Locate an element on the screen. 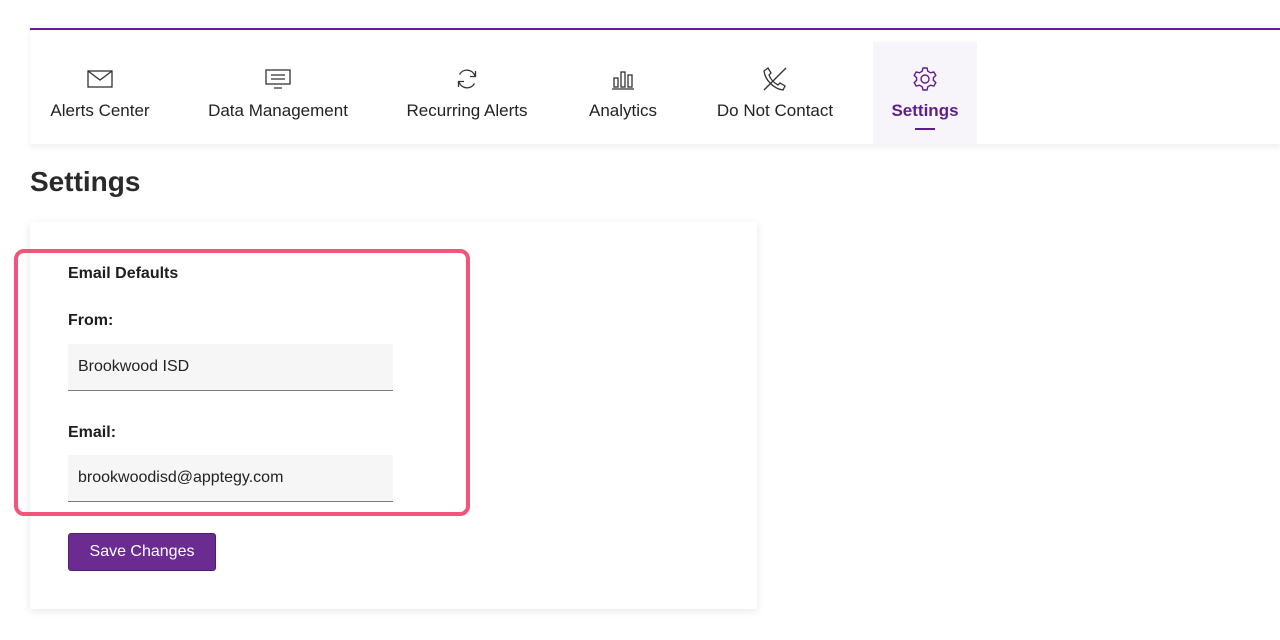 Image resolution: width=1280 pixels, height=640 pixels. email-defaults-heading: Email Defaults is located at coordinates (123, 273).